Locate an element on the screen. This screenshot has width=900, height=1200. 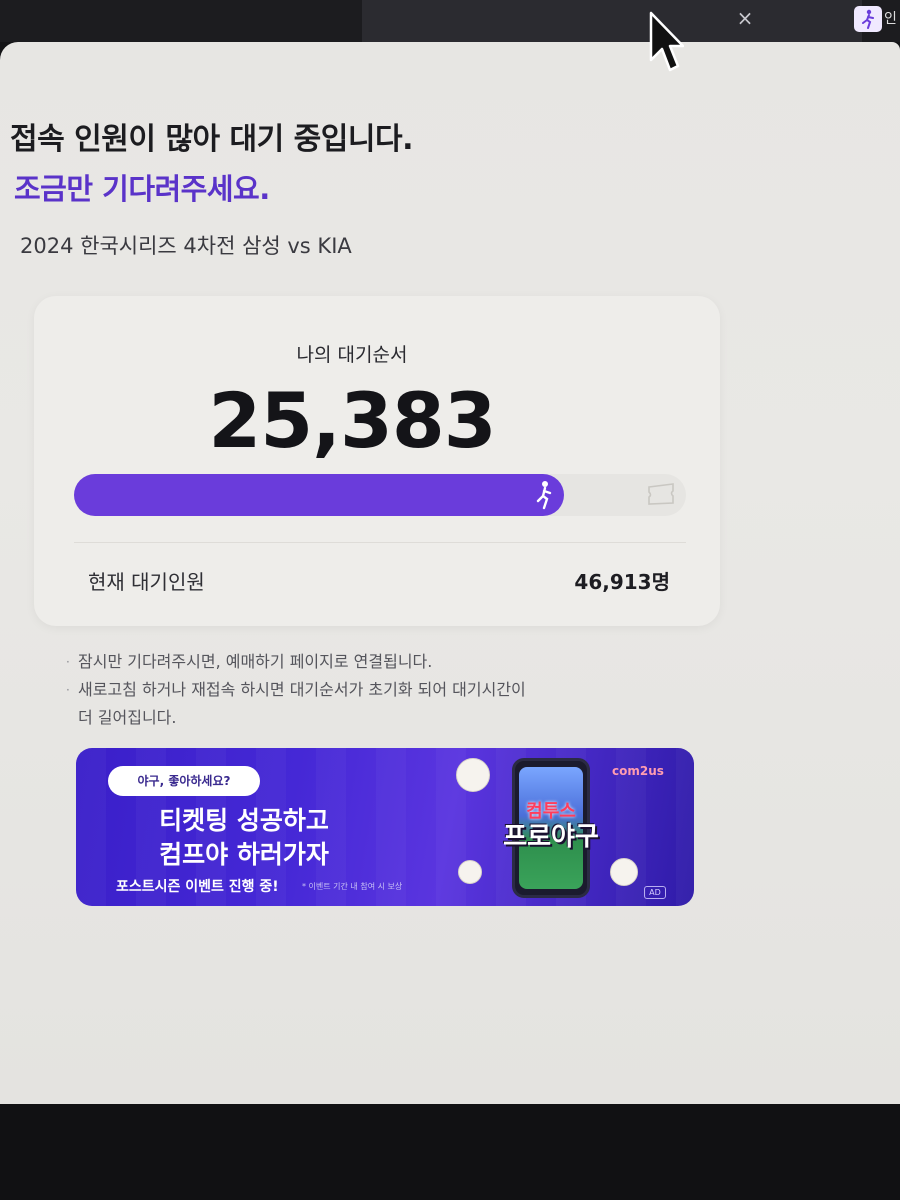
site-favicon-icon is located at coordinates (868, 19).